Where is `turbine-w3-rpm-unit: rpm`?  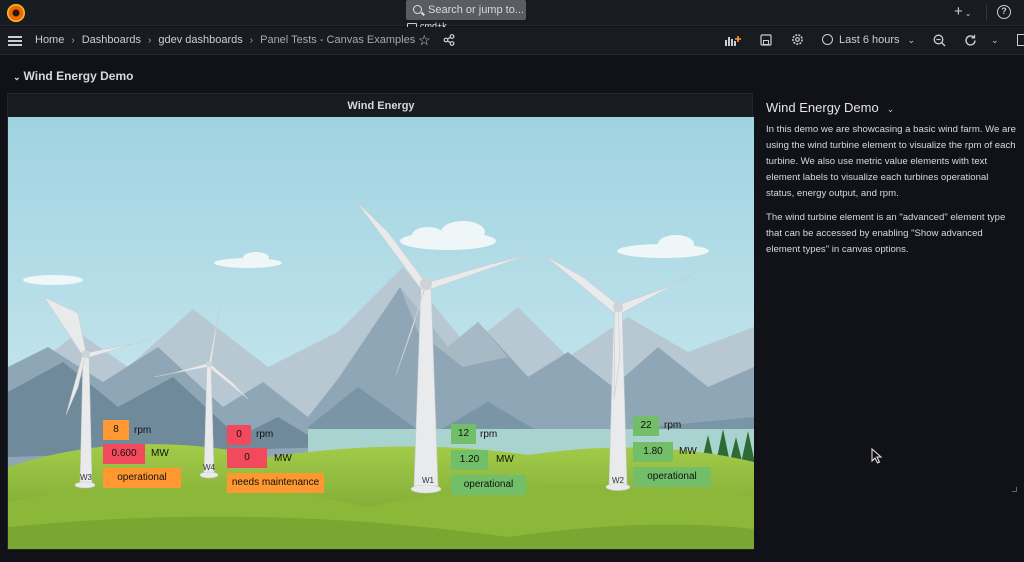
turbine-w3-rpm-unit: rpm is located at coordinates (143, 430).